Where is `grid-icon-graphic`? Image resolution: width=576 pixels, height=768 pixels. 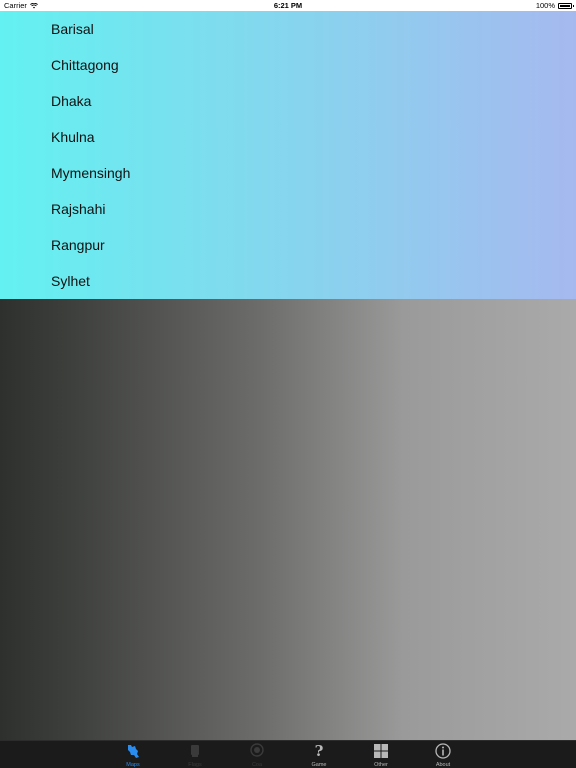
grid-icon-graphic is located at coordinates (381, 751).